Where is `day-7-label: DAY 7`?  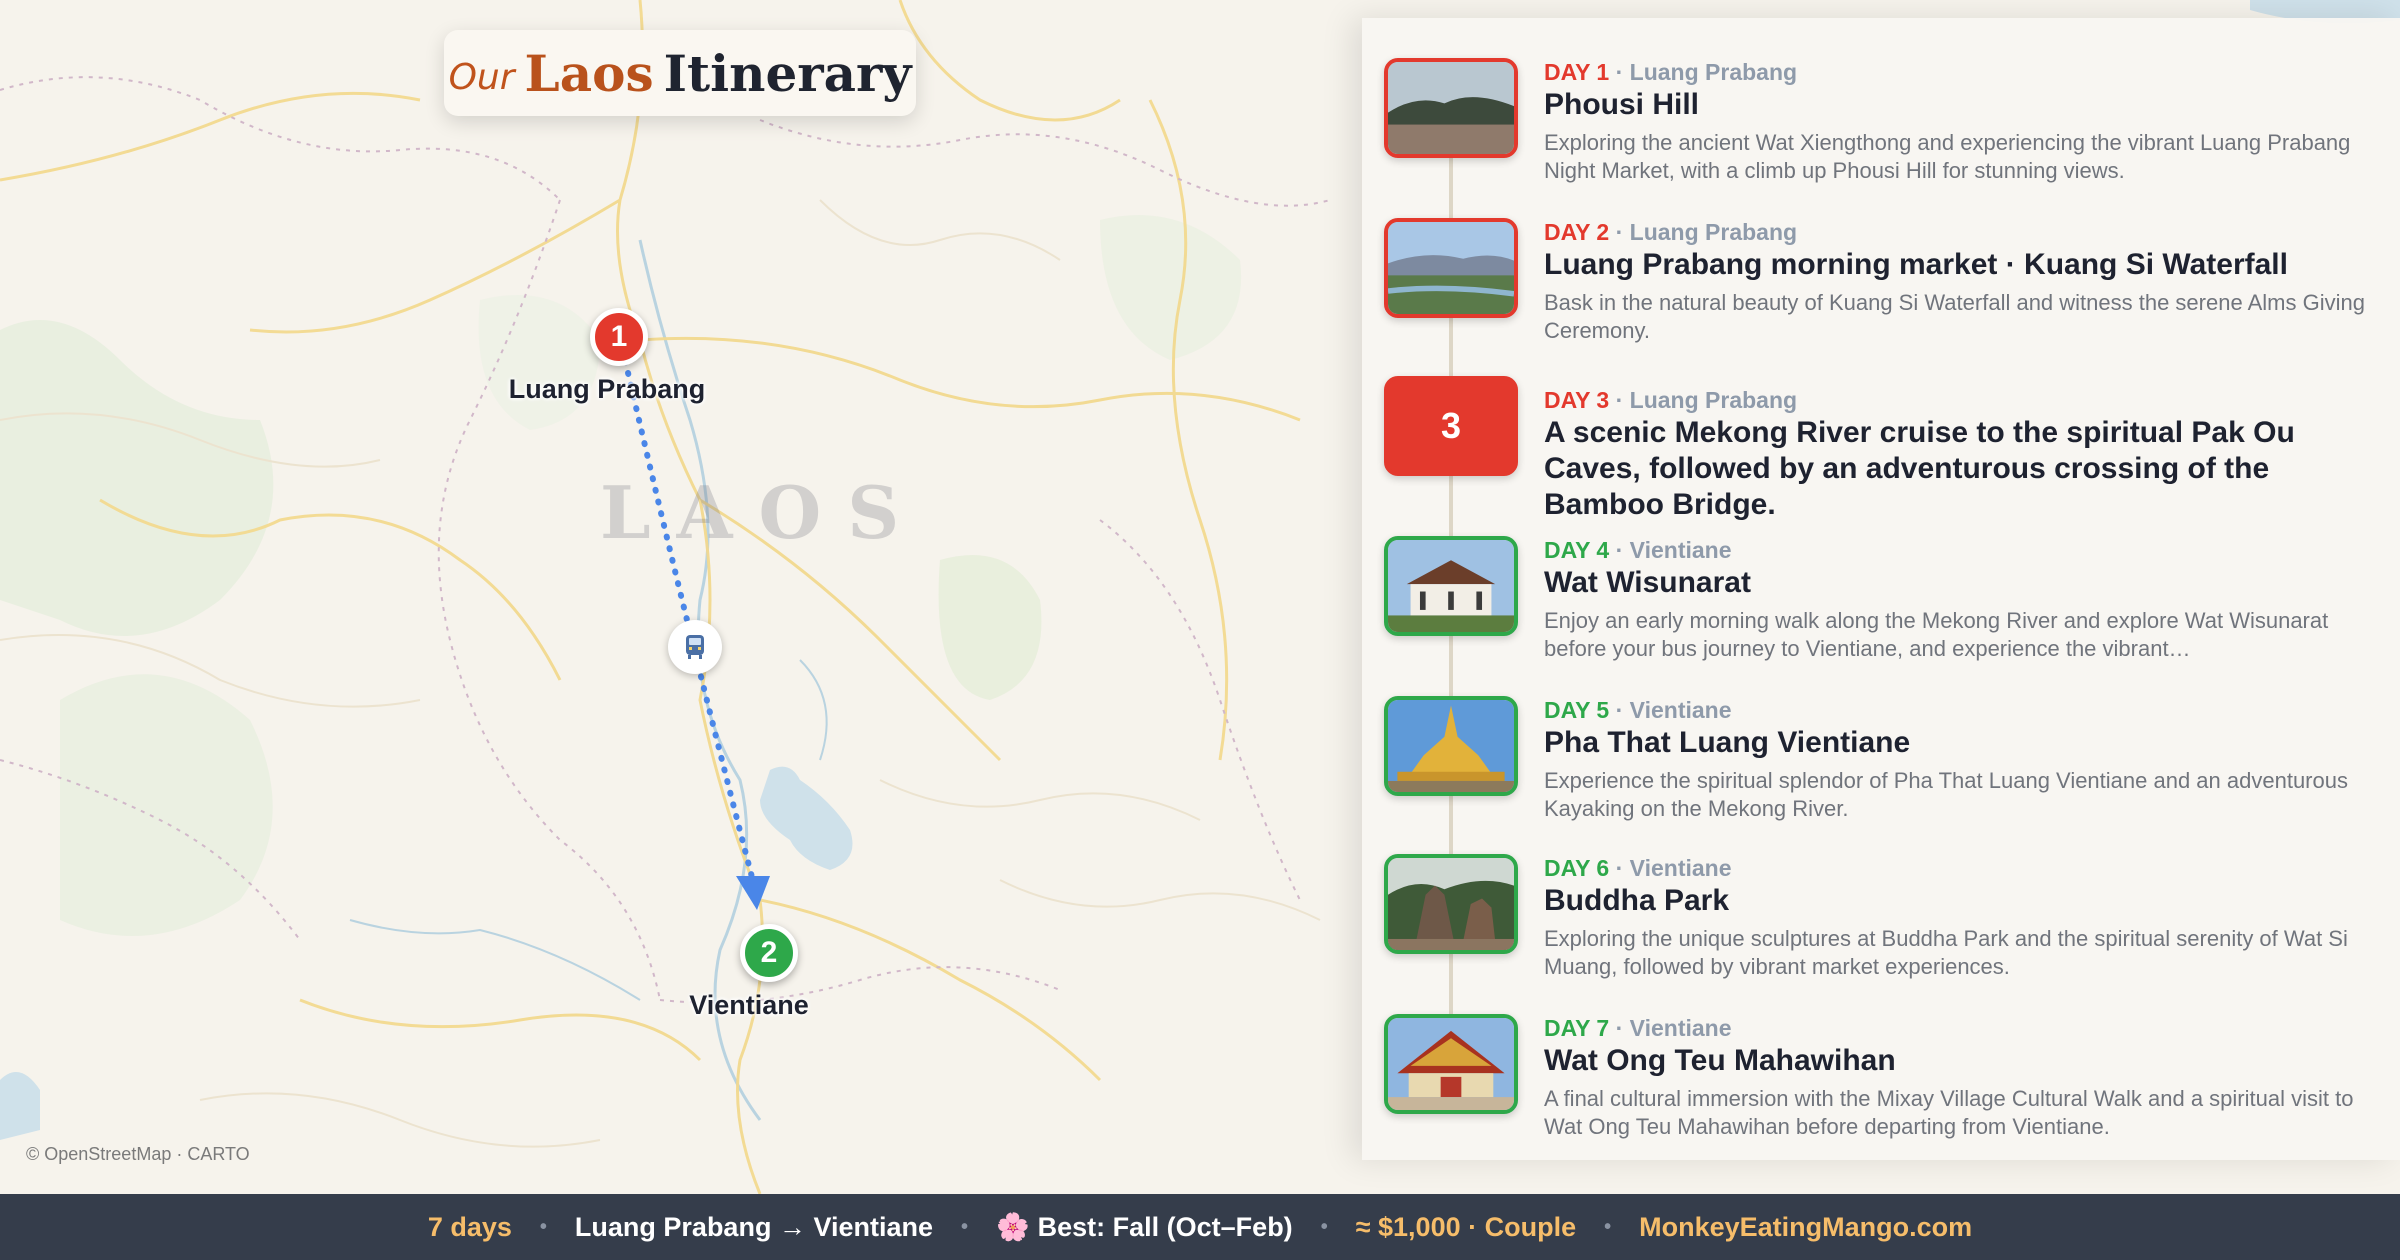
day-7-label: DAY 7 is located at coordinates (1577, 1028).